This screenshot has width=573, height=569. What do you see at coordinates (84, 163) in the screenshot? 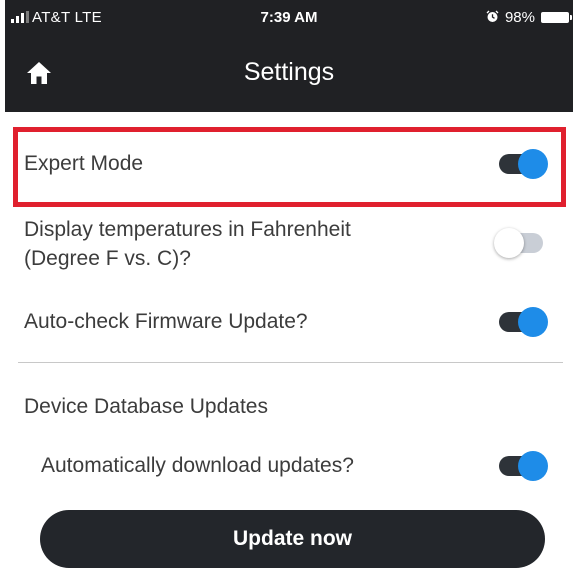
I see `expert-mode-label: Expert Mode` at bounding box center [84, 163].